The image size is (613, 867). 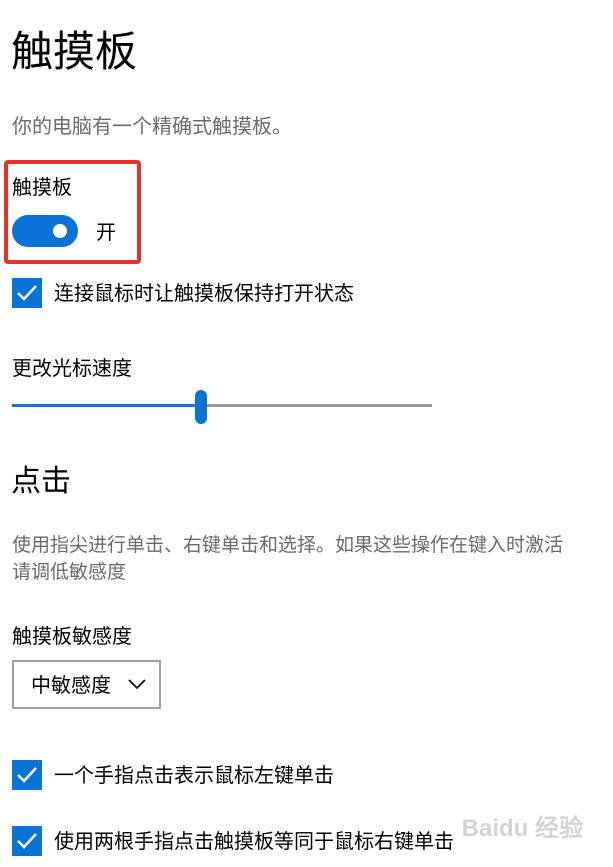 I want to click on baidu-watermark: Baidu 经验, so click(x=522, y=828).